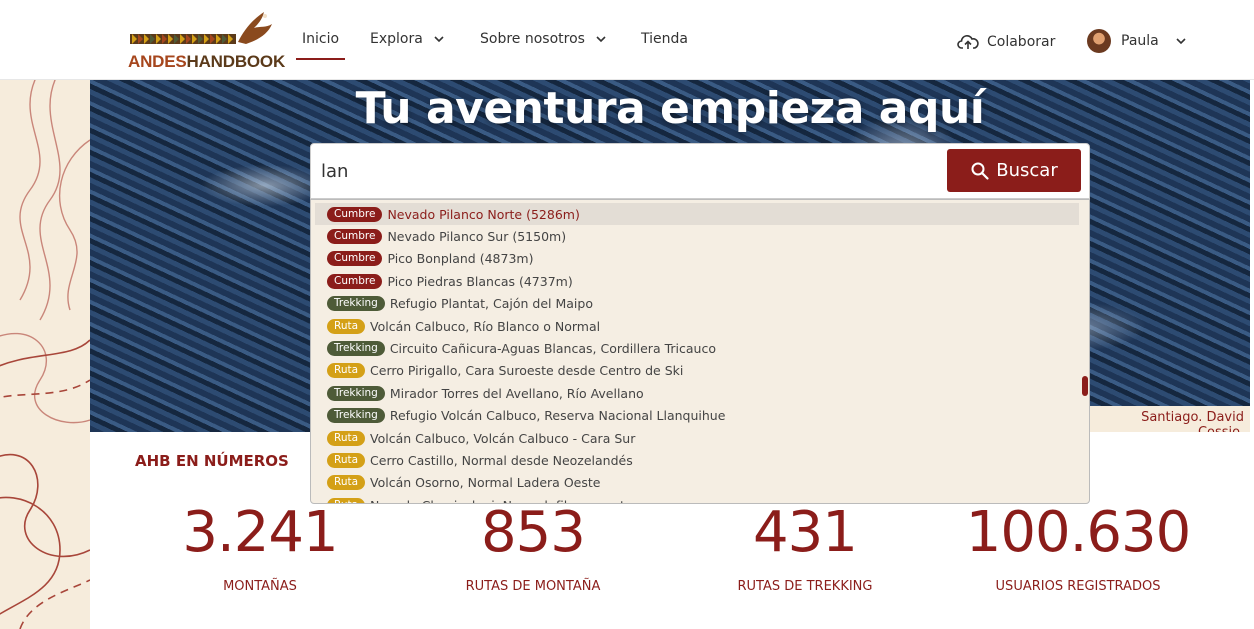  Describe the element at coordinates (501, 460) in the screenshot. I see `suggestion-label: Cerro Castillo, Normal desde Neozelandés` at that location.